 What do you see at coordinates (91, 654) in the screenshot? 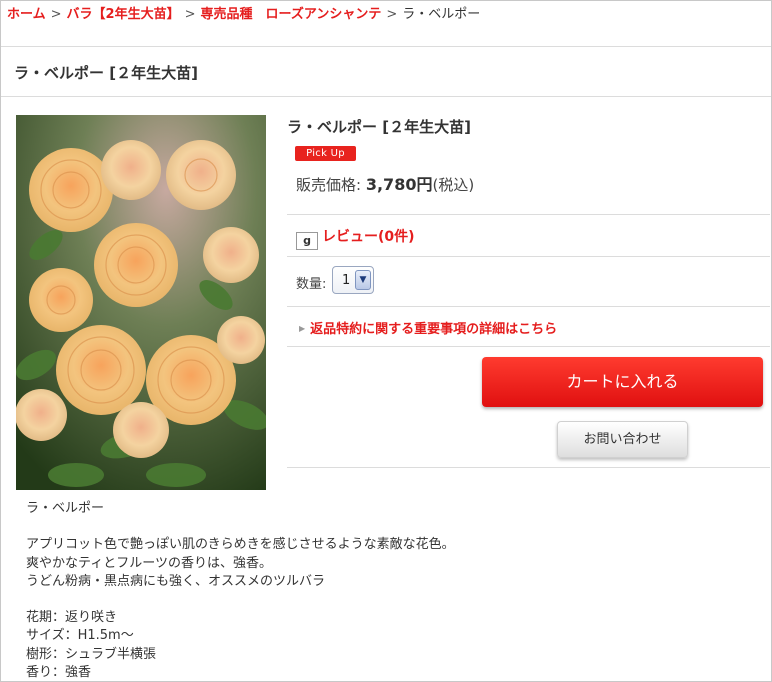
I see `spec-habit: 樹形：シュラブ半横張` at bounding box center [91, 654].